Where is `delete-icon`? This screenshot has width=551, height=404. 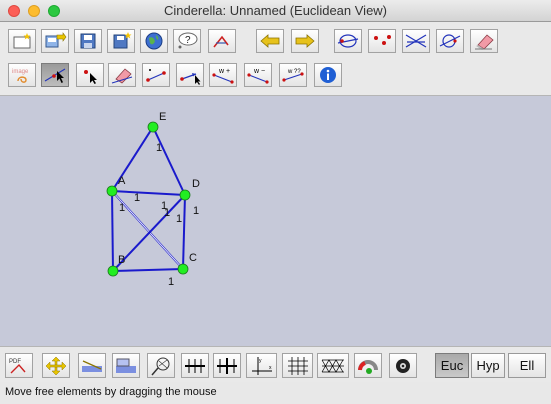
delete-icon is located at coordinates (122, 76).